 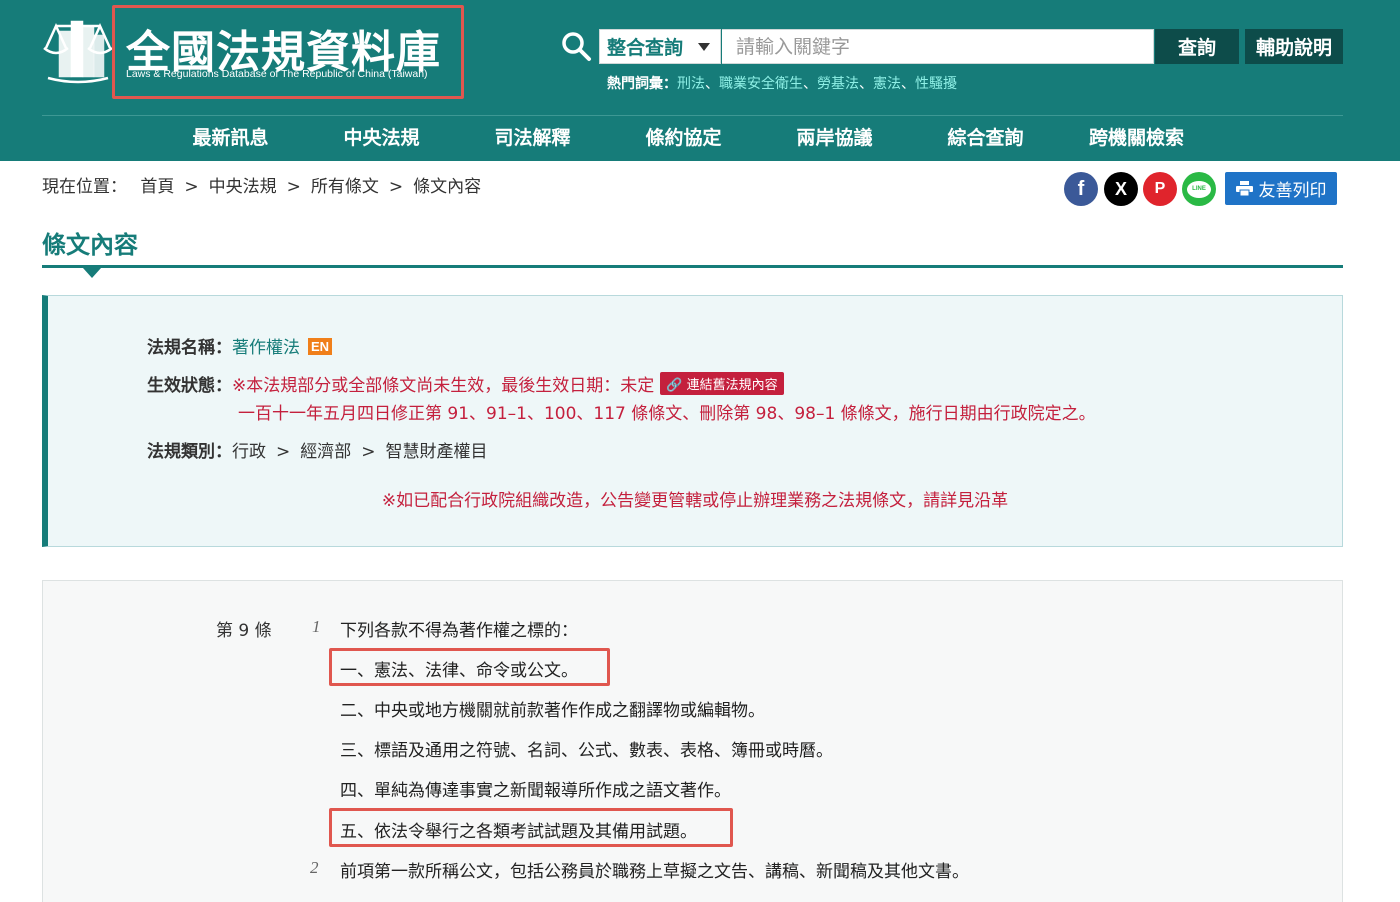 What do you see at coordinates (586, 751) in the screenshot?
I see `article-item: 三、標語及通用之符號、名詞、公式、數表、表格、簿冊或時曆。` at bounding box center [586, 751].